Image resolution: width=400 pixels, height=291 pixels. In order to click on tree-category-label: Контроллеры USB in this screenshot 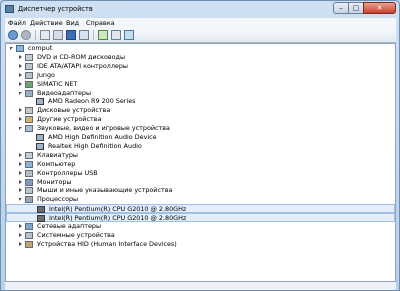, I will do `click(67, 172)`.